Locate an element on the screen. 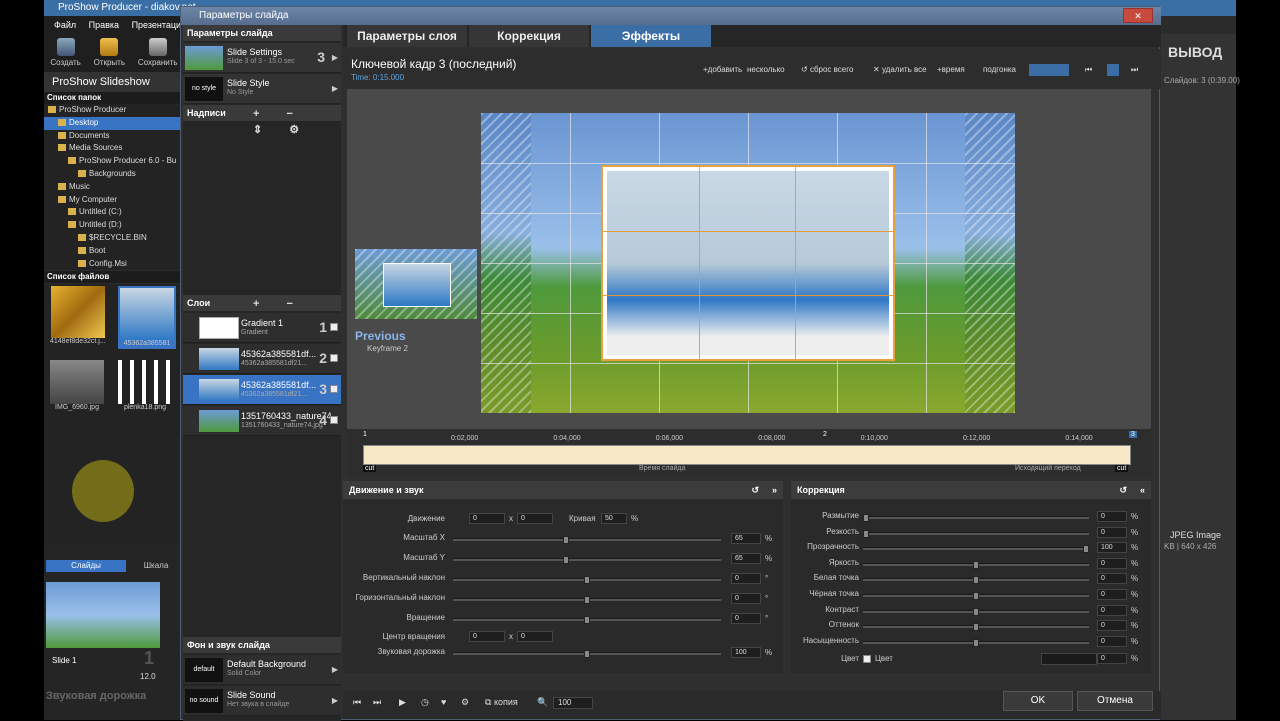 The image size is (1280, 721). cancel-button: Отмена is located at coordinates (1115, 701).